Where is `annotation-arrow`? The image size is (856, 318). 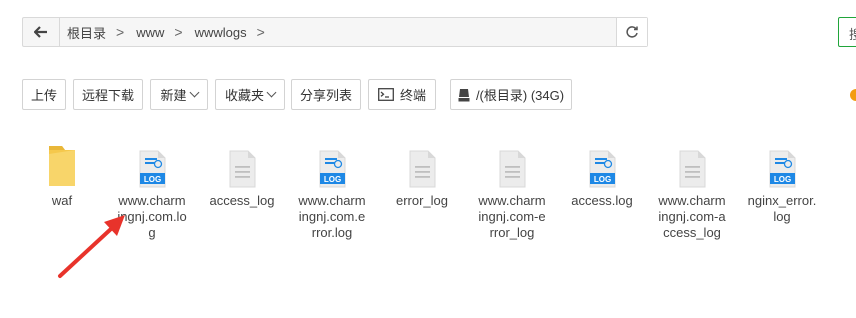 annotation-arrow is located at coordinates (91, 246).